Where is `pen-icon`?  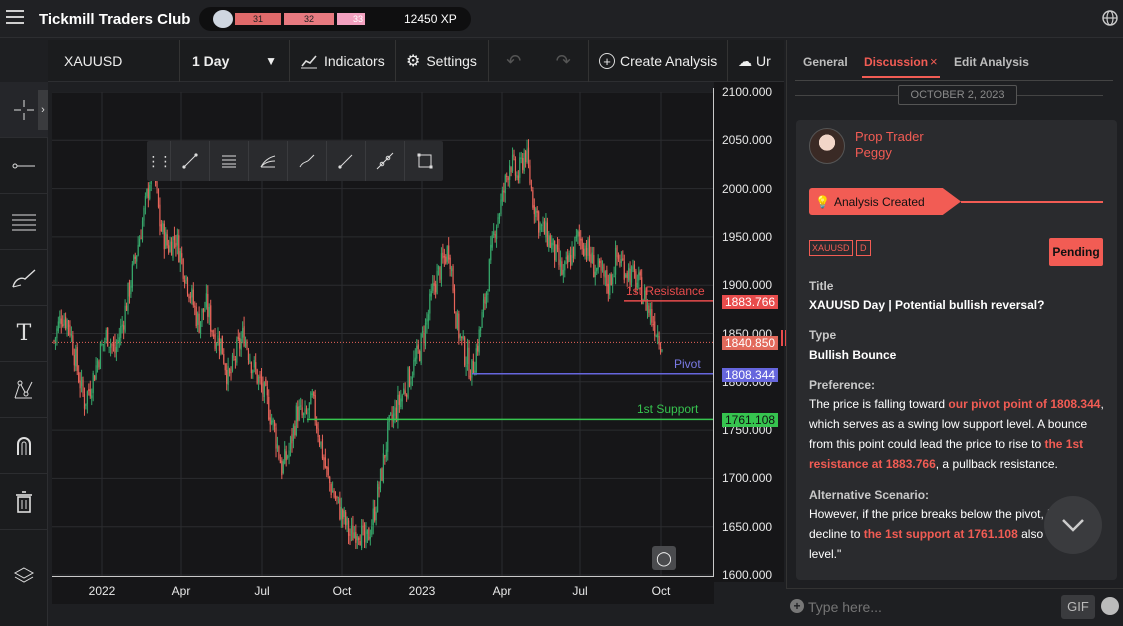 pen-icon is located at coordinates (307, 161).